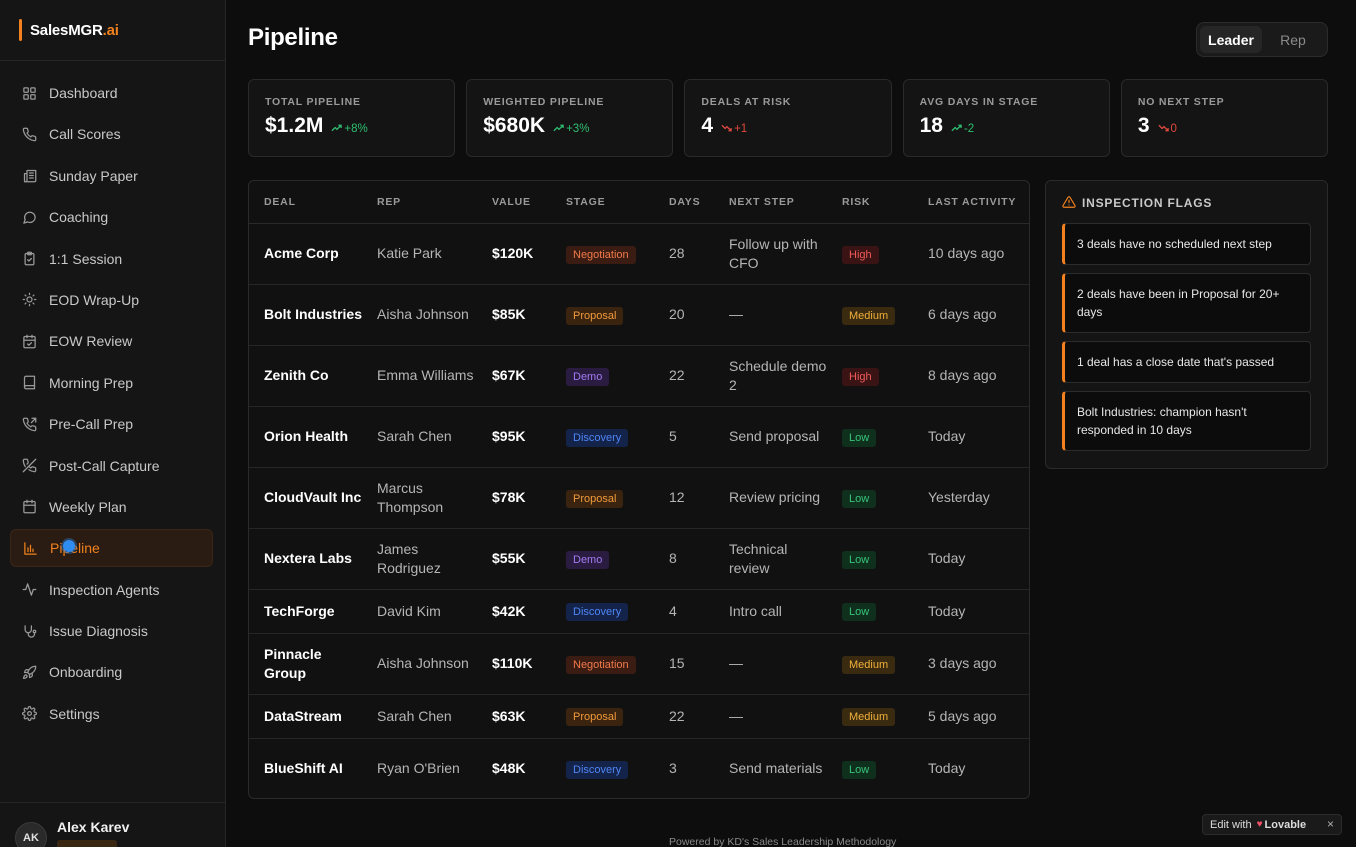 Image resolution: width=1356 pixels, height=847 pixels. I want to click on close-icon: ×, so click(1330, 824).